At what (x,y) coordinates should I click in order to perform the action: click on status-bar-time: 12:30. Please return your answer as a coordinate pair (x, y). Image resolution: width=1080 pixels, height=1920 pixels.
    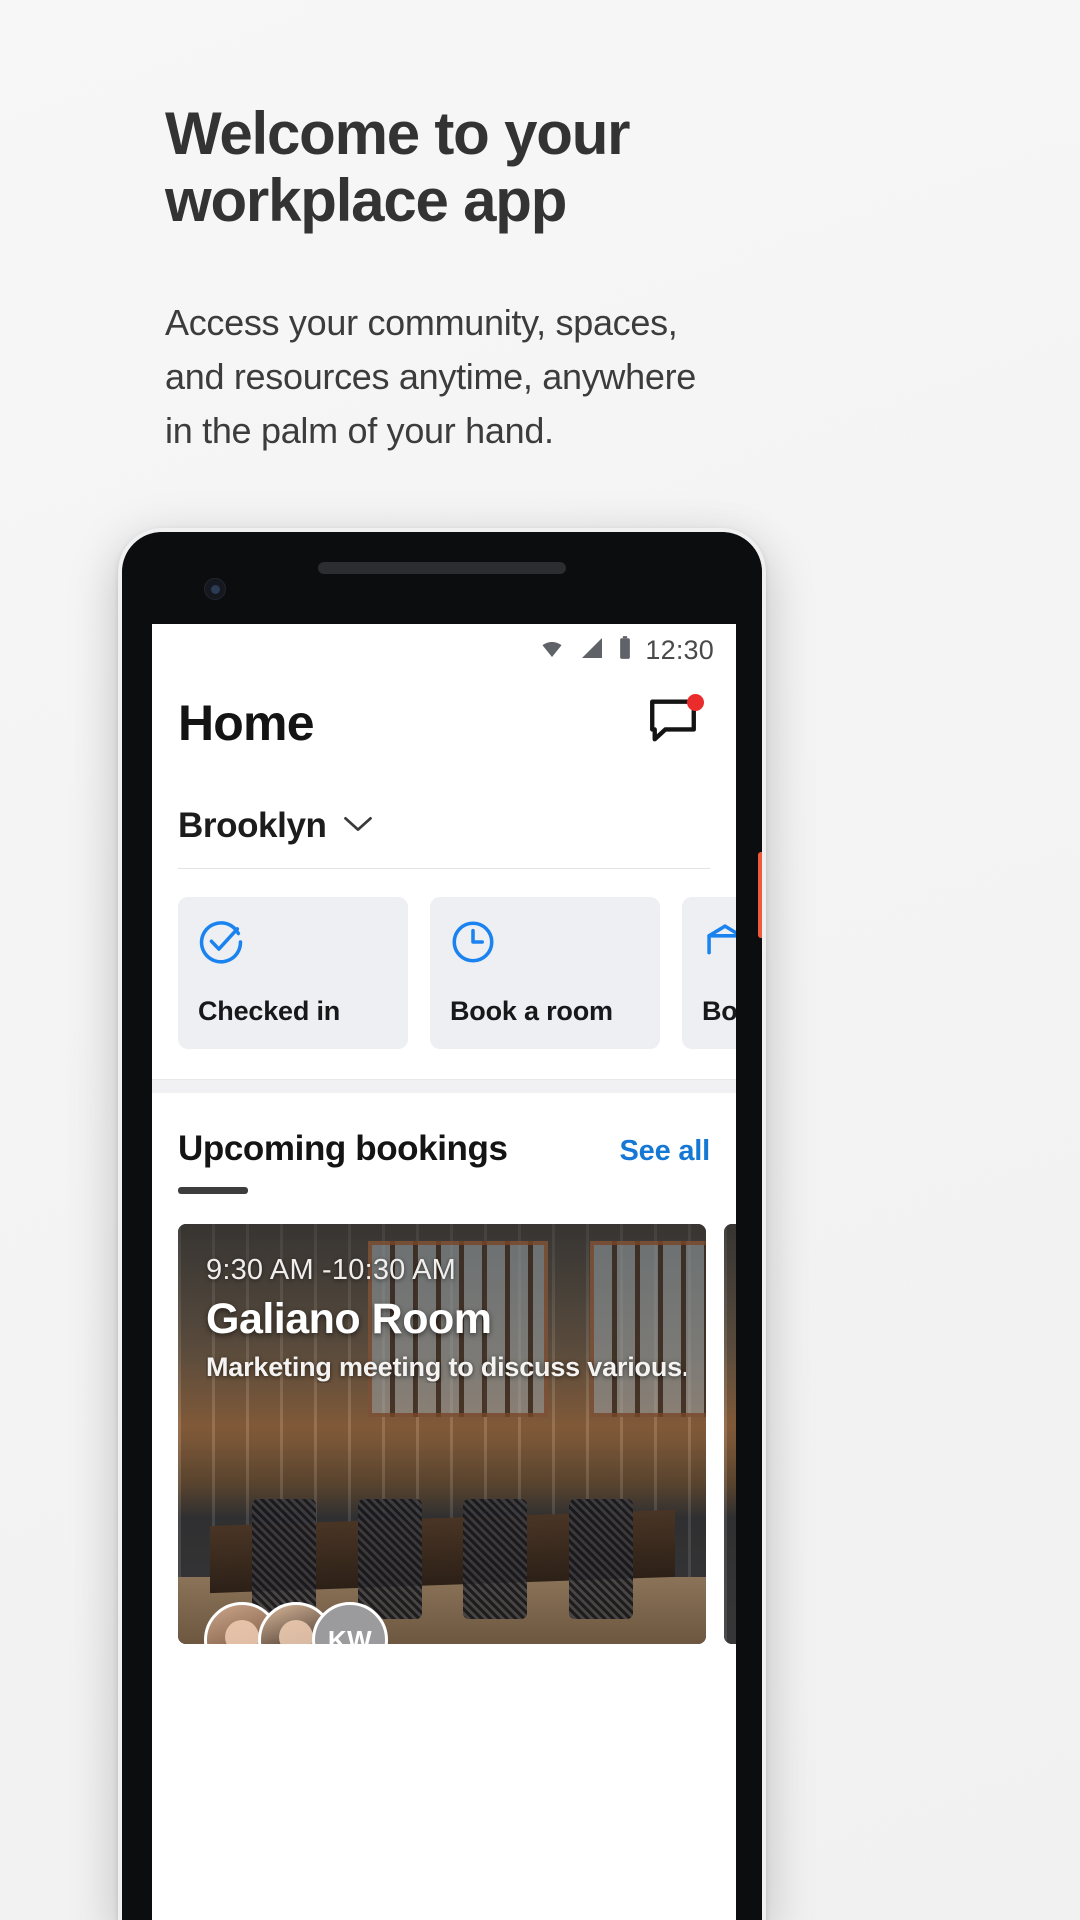
    Looking at the image, I should click on (679, 649).